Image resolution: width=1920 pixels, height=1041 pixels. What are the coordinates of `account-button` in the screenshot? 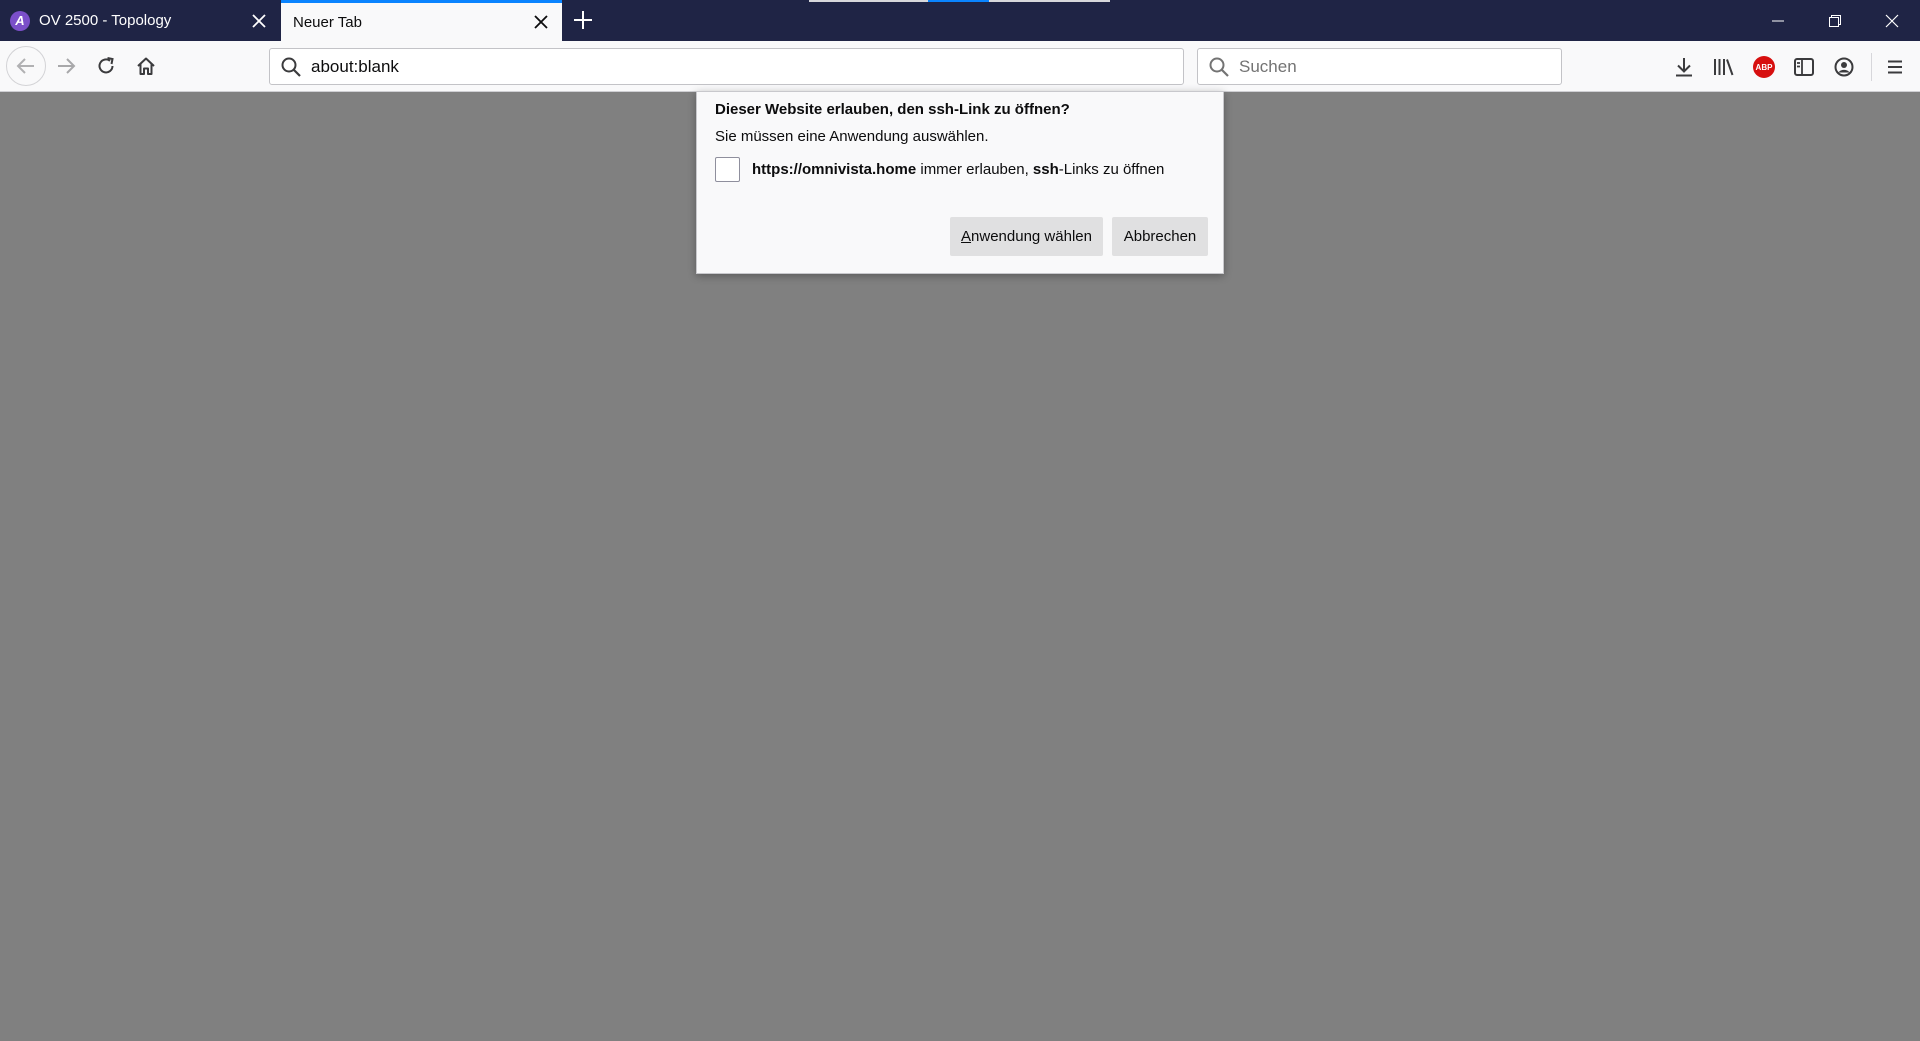 It's located at (1844, 67).